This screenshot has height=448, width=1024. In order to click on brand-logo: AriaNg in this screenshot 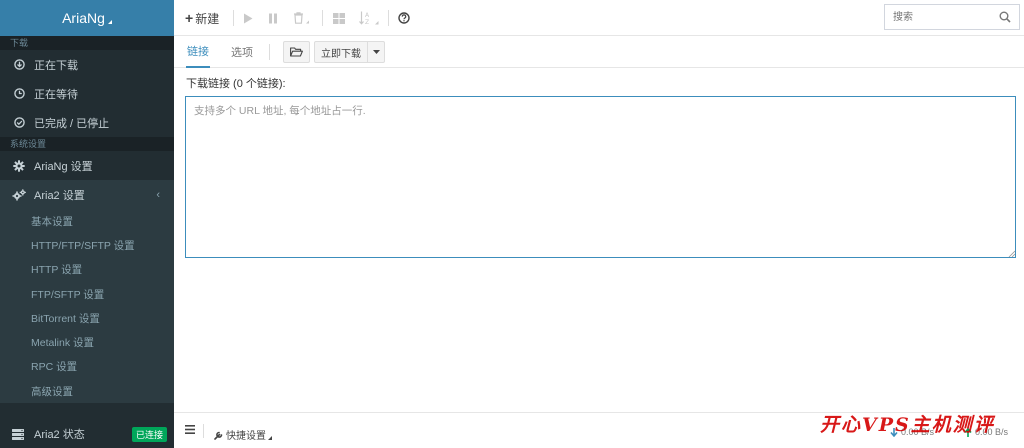, I will do `click(87, 18)`.